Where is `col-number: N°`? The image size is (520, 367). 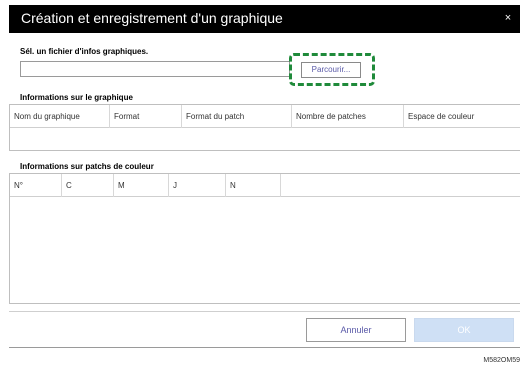
col-number: N° is located at coordinates (36, 185).